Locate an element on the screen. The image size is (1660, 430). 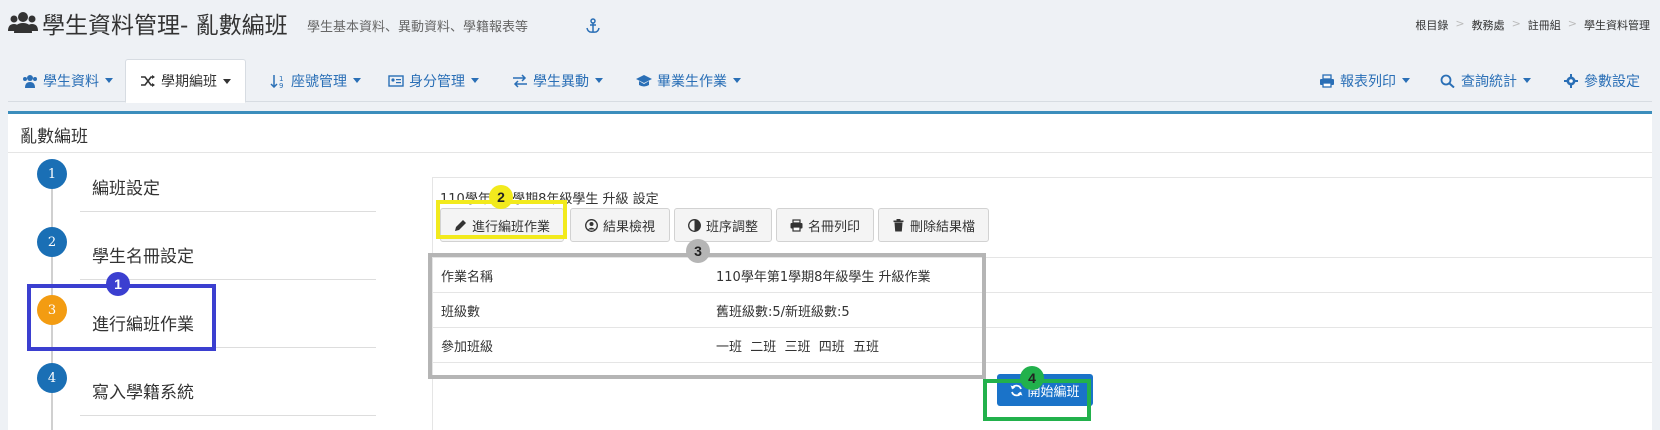
delete-results-button: 刪除結果檔 is located at coordinates (933, 225).